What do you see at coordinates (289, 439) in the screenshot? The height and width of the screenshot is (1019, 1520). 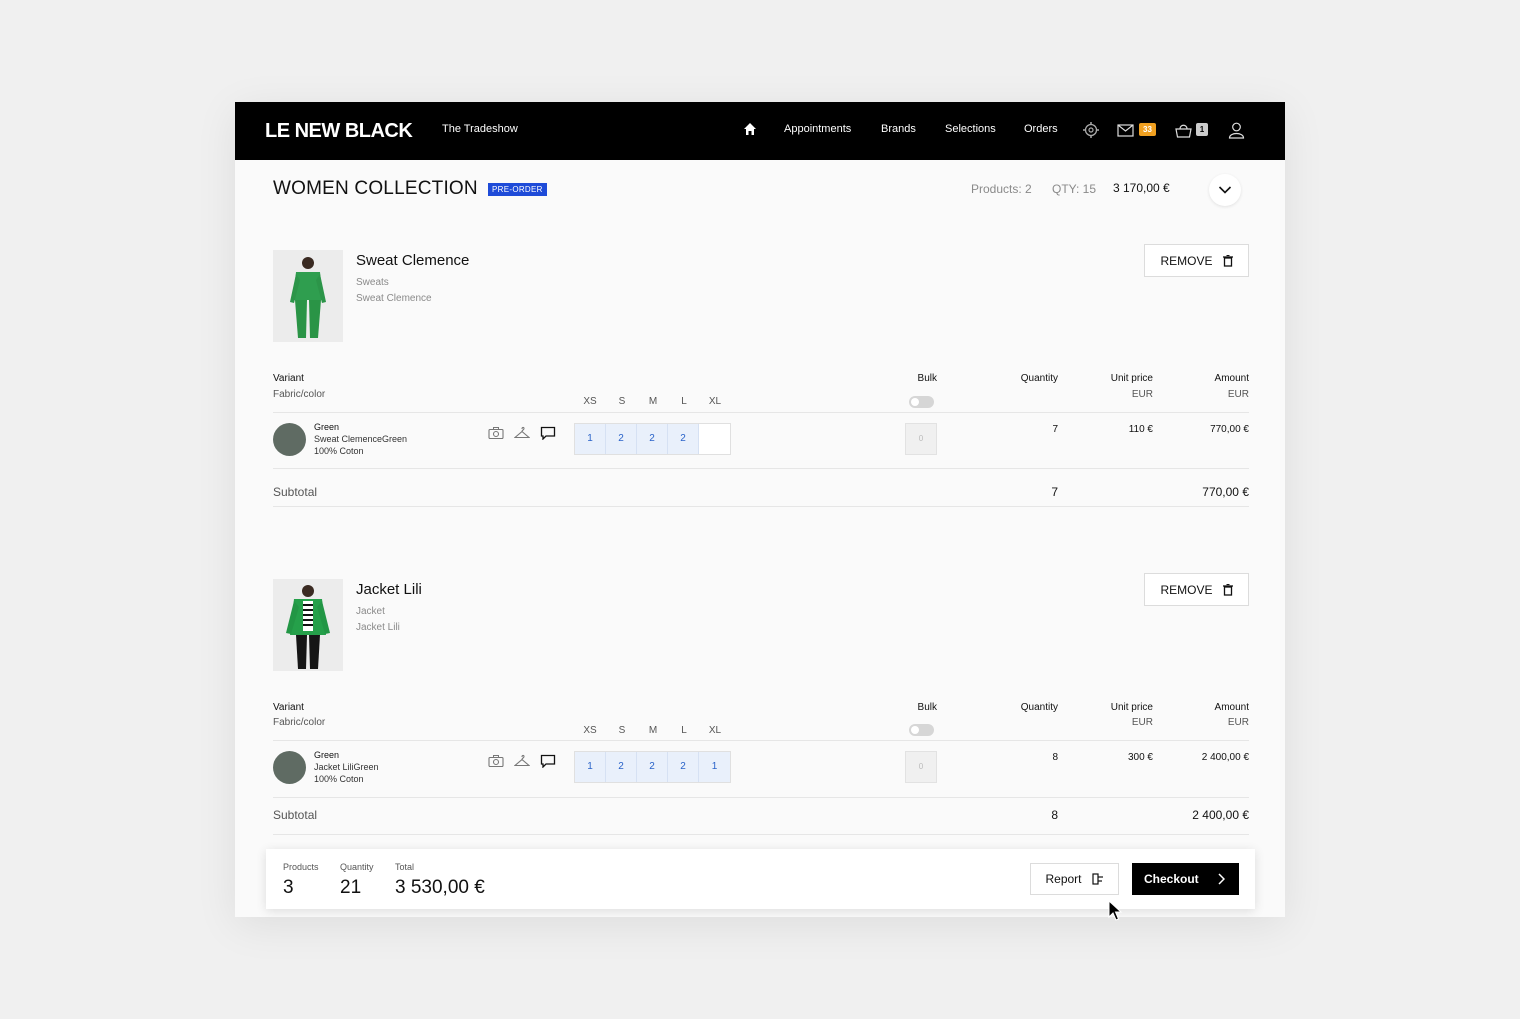 I see `color-swatch` at bounding box center [289, 439].